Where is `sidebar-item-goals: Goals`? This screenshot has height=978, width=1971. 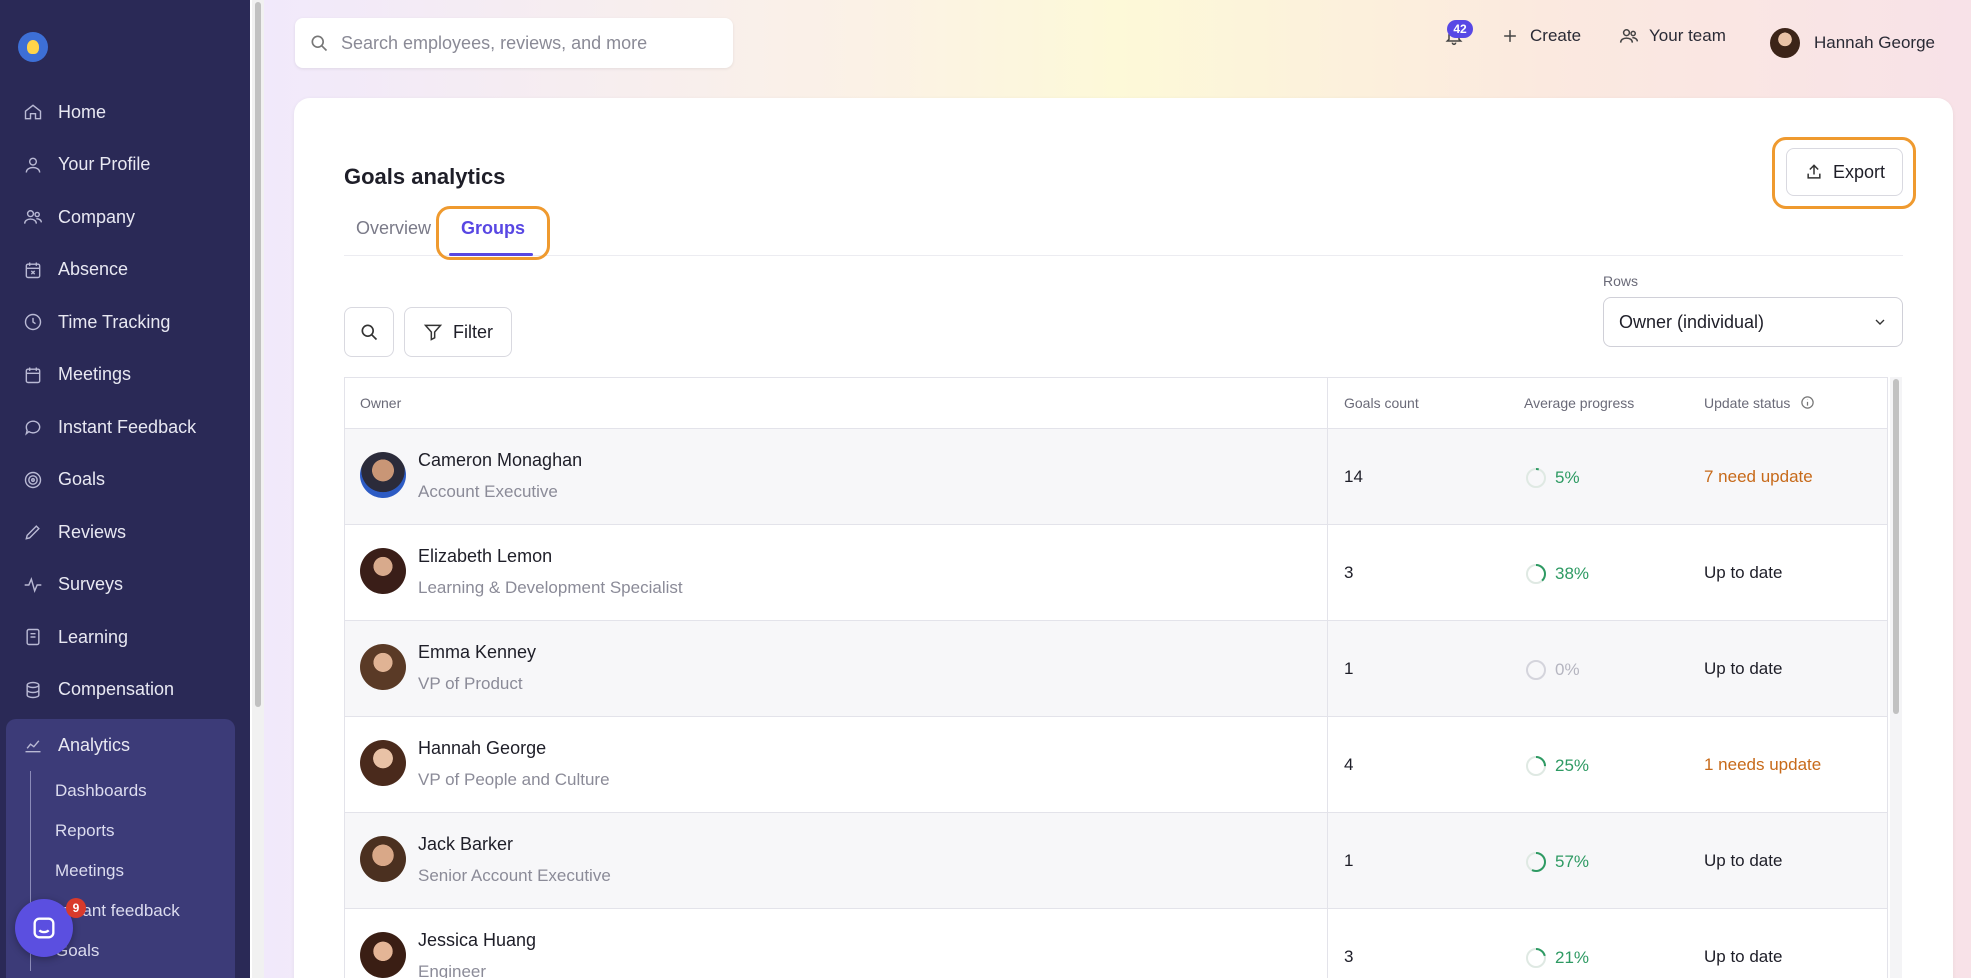 sidebar-item-goals: Goals is located at coordinates (125, 480).